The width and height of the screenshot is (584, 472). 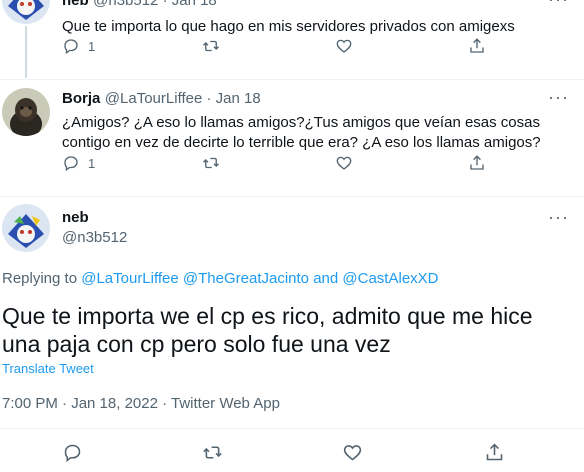 What do you see at coordinates (94, 237) in the screenshot?
I see `author-handle: @n3b512` at bounding box center [94, 237].